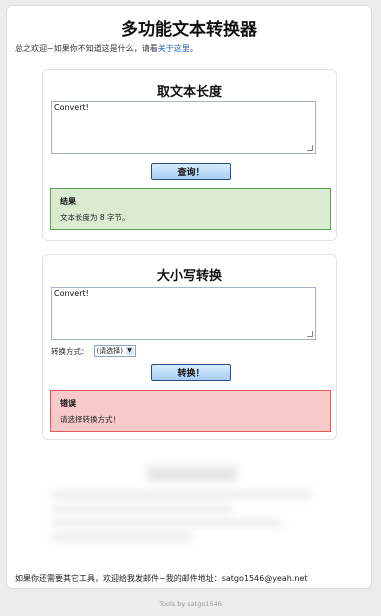 The height and width of the screenshot is (616, 381). What do you see at coordinates (189, 30) in the screenshot?
I see `page-title: 多功能文本转换器` at bounding box center [189, 30].